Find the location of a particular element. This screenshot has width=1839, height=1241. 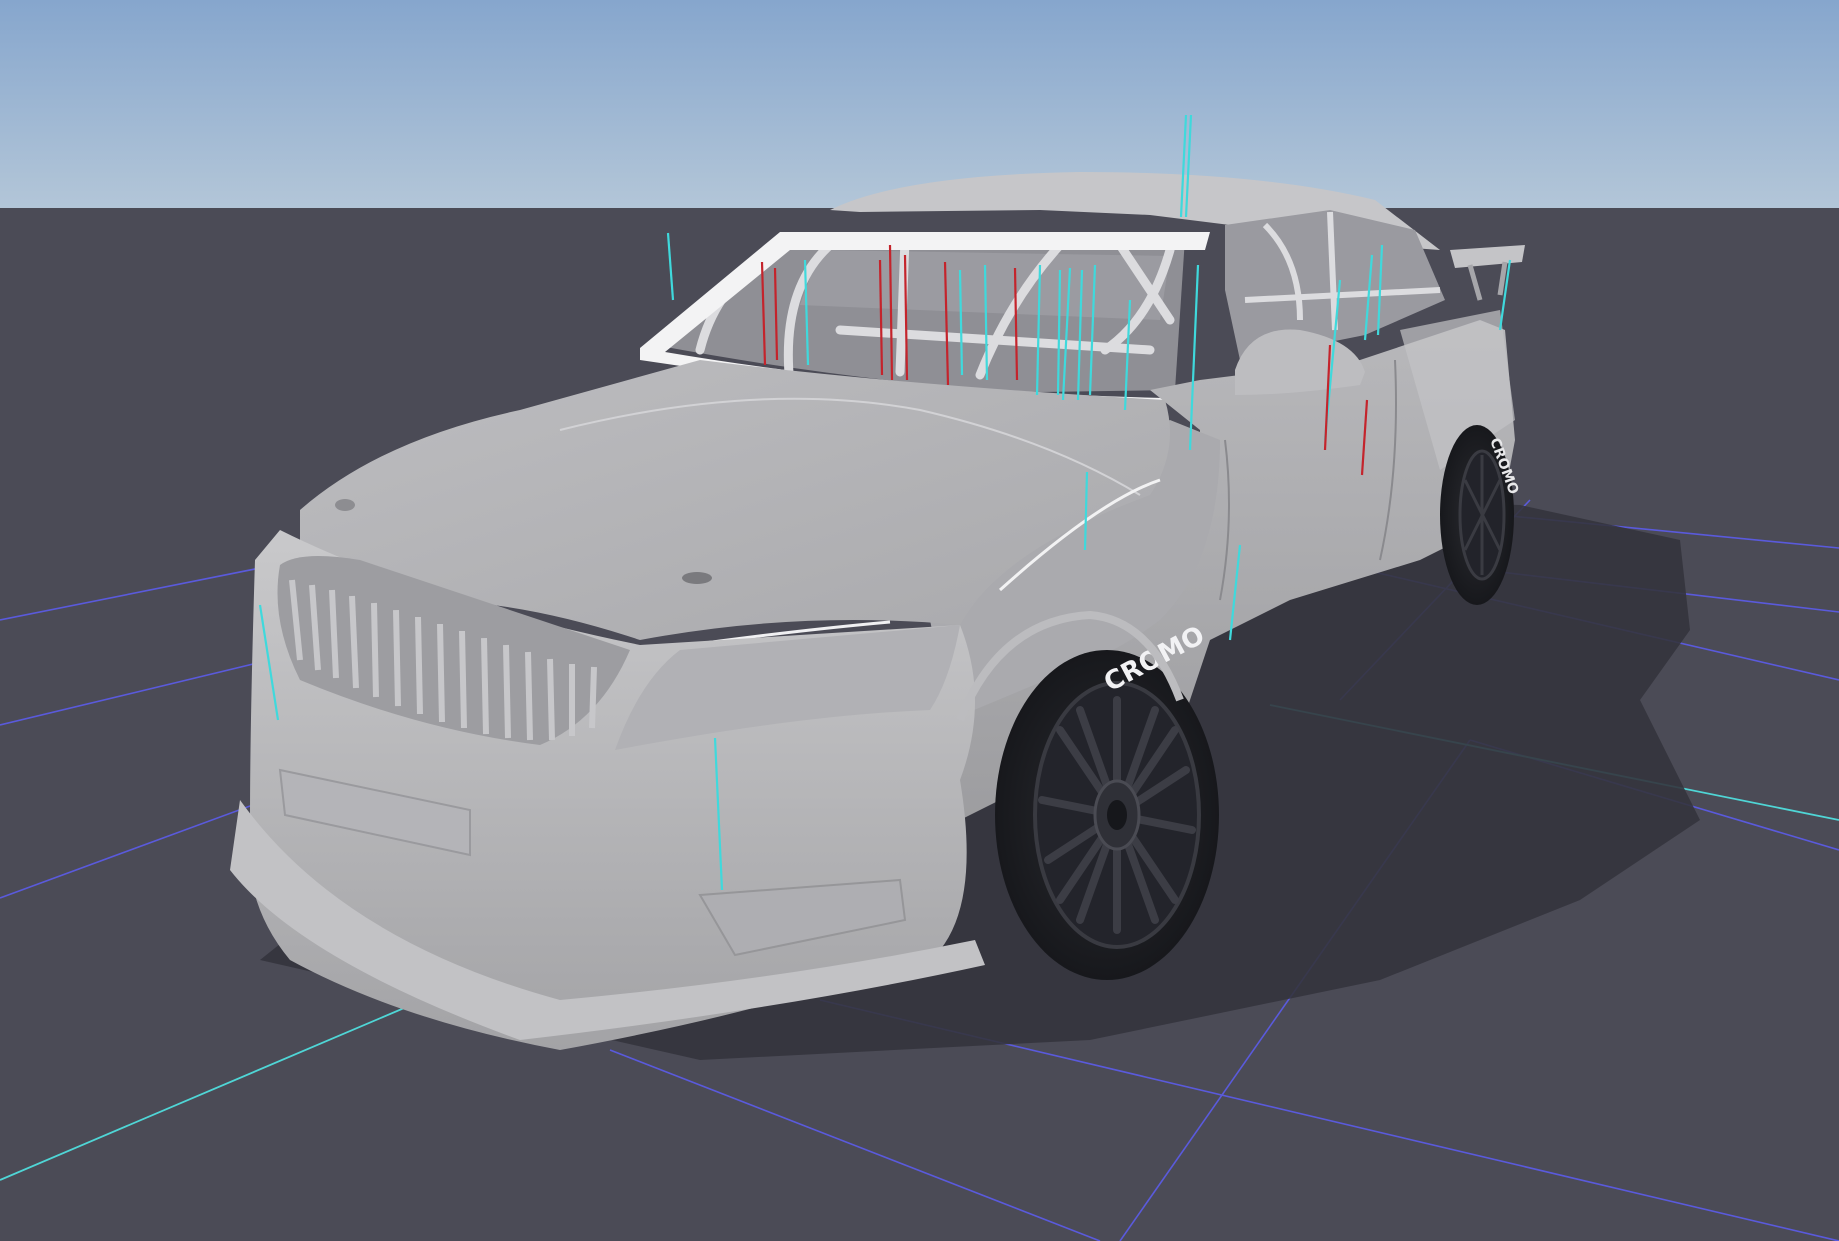

hood-badge is located at coordinates (697, 578).